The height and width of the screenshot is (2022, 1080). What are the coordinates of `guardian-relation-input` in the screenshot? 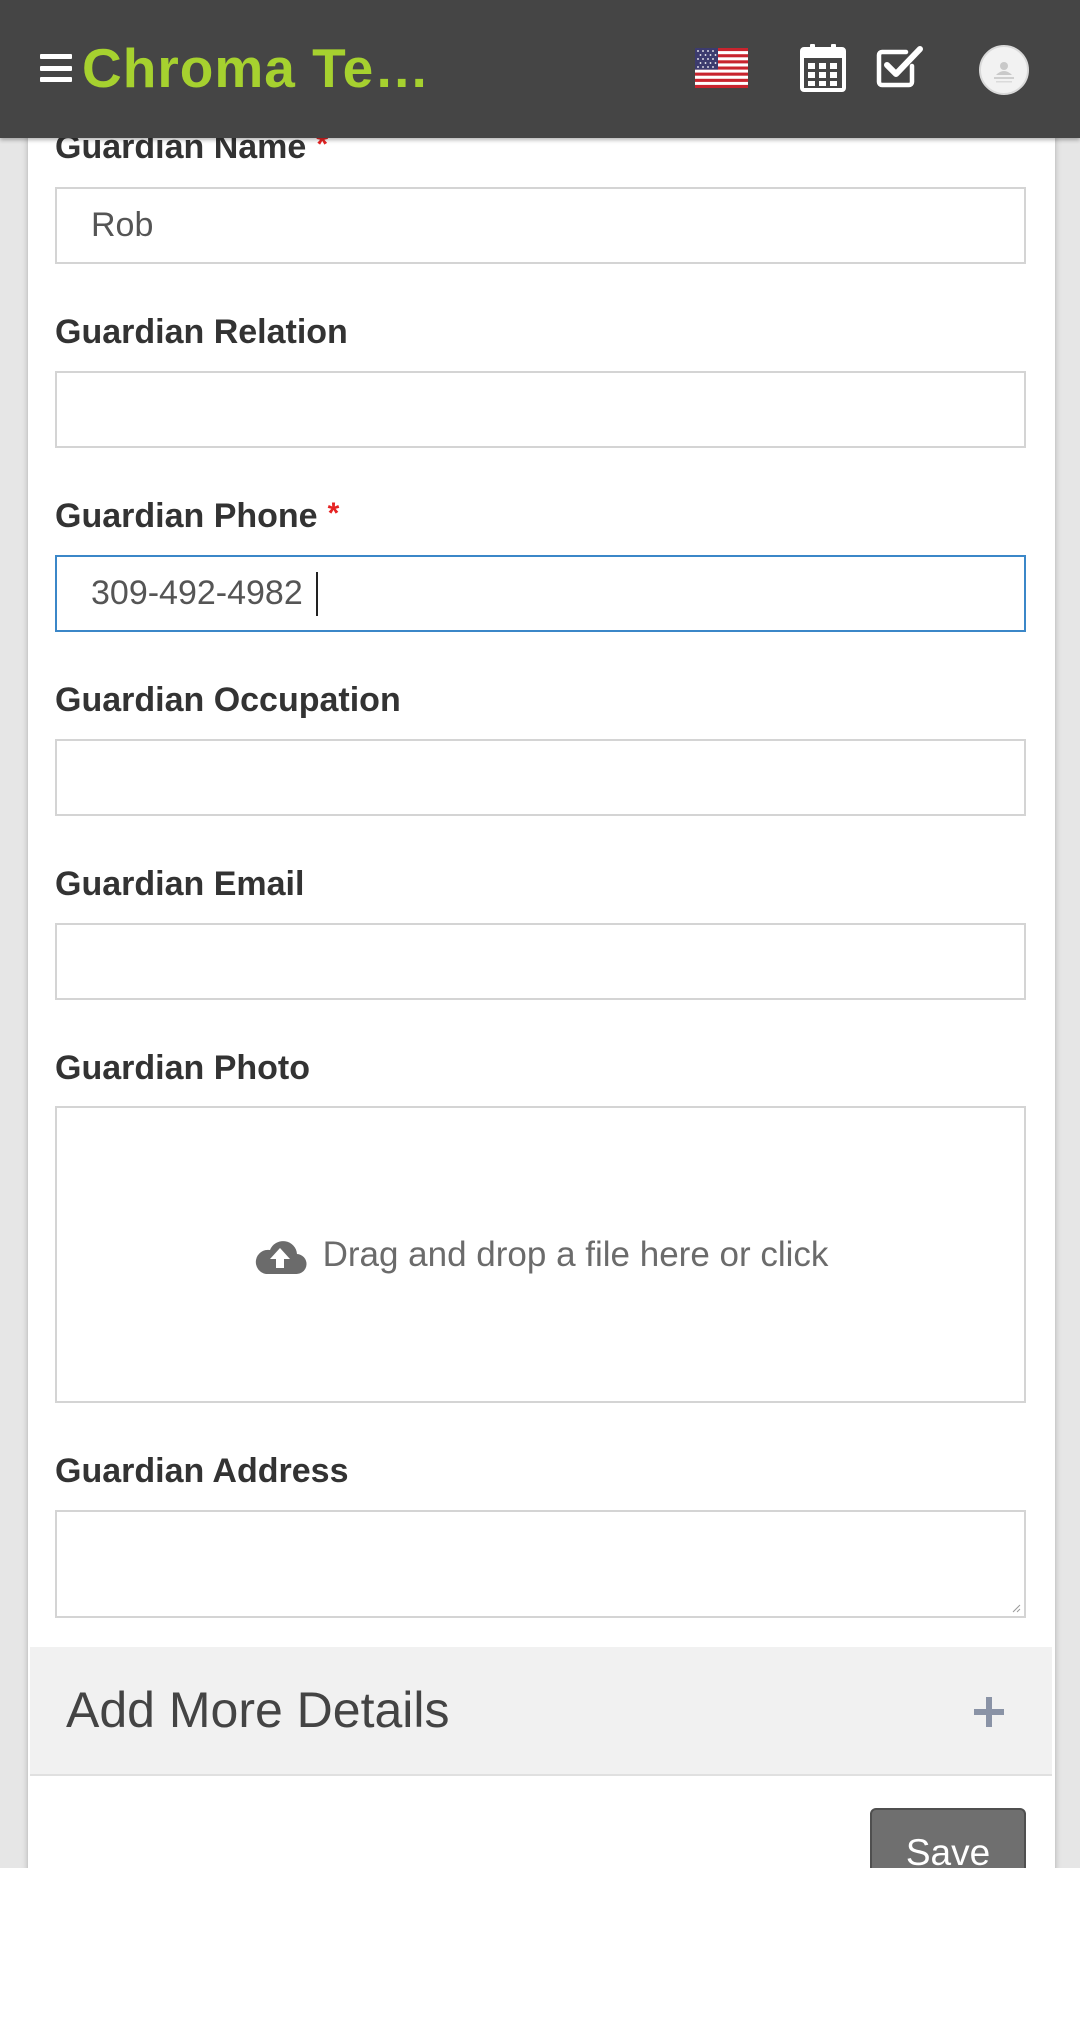 It's located at (540, 409).